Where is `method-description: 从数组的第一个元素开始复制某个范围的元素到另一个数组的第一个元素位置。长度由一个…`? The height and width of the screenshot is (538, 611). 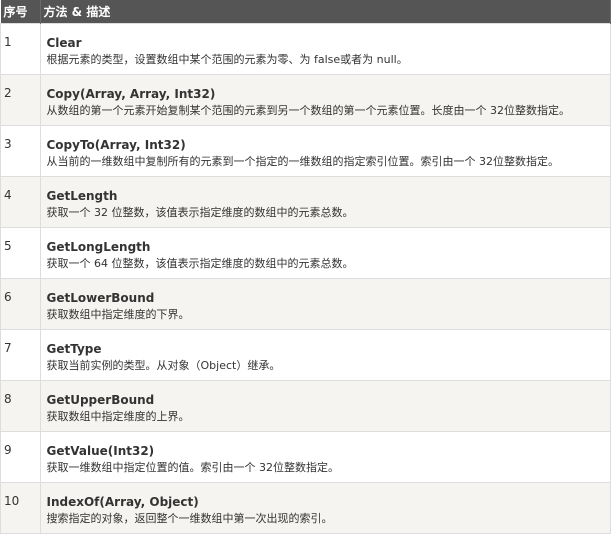
method-description: 从数组的第一个元素开始复制某个范围的元素到另一个数组的第一个元素位置。长度由一个… is located at coordinates (308, 110).